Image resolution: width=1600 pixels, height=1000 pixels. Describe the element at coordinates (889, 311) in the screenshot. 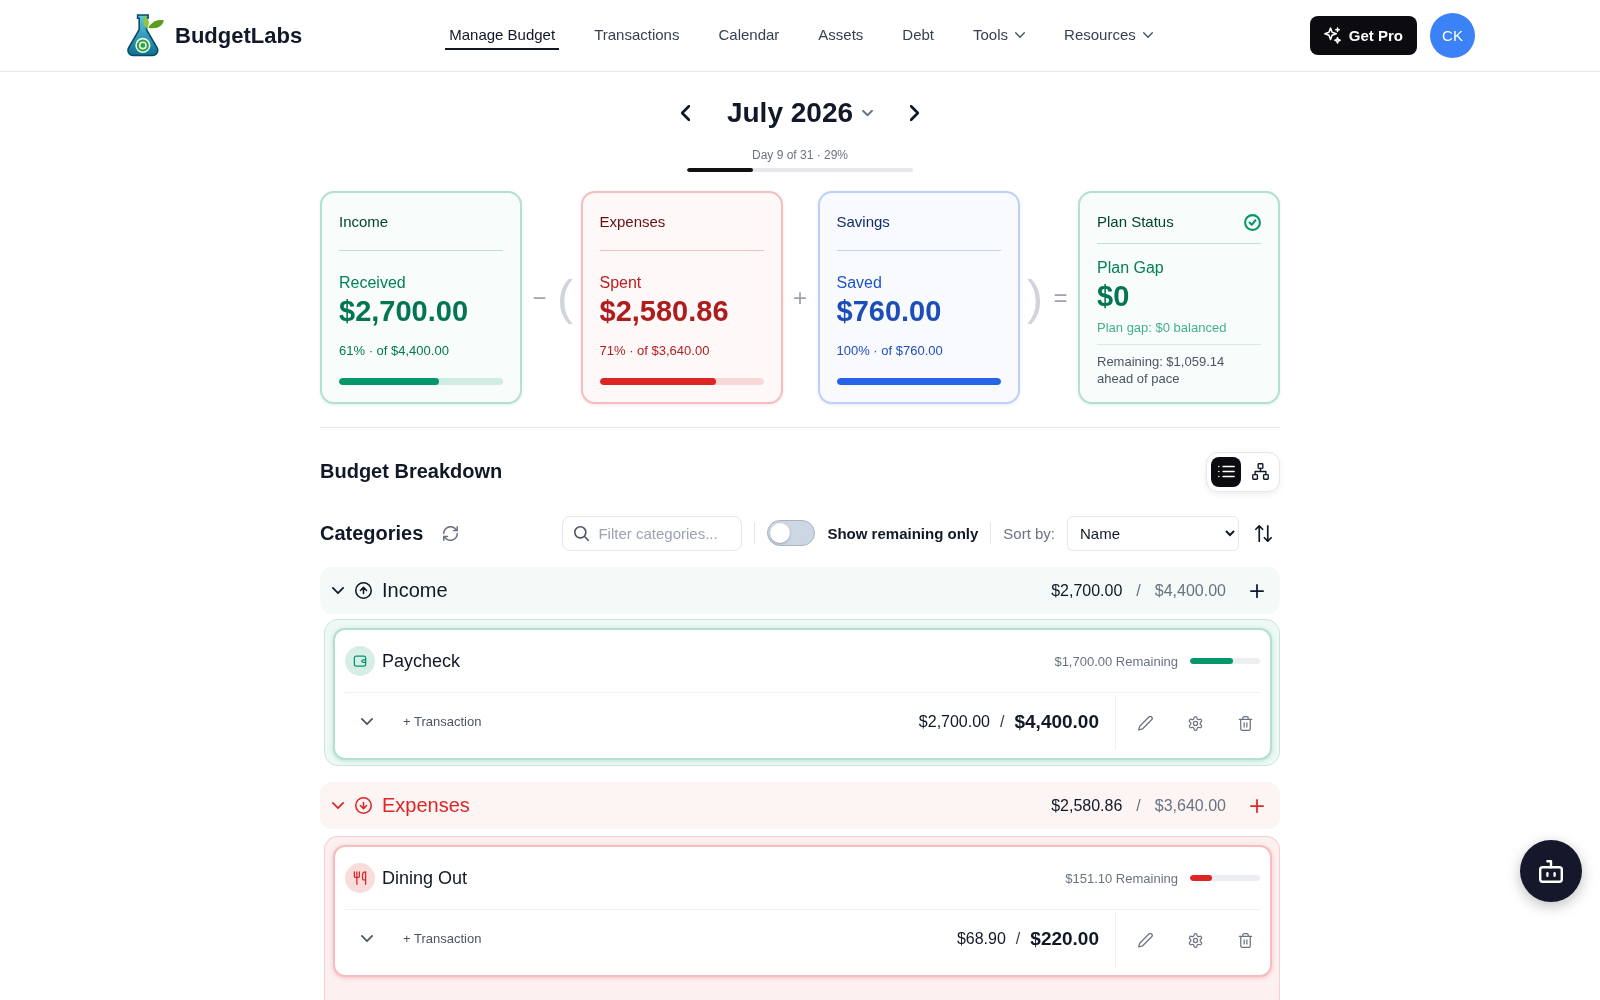

I see `card-amount: $760.00` at that location.